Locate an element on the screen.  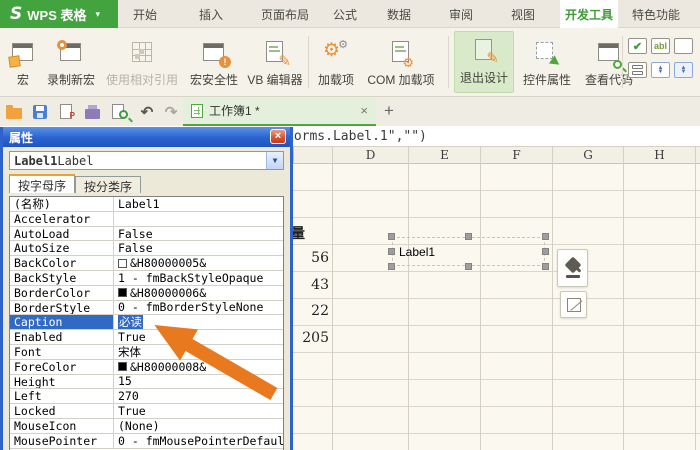
formula-text: Forms.Label.1","") is located at coordinates (356, 136).